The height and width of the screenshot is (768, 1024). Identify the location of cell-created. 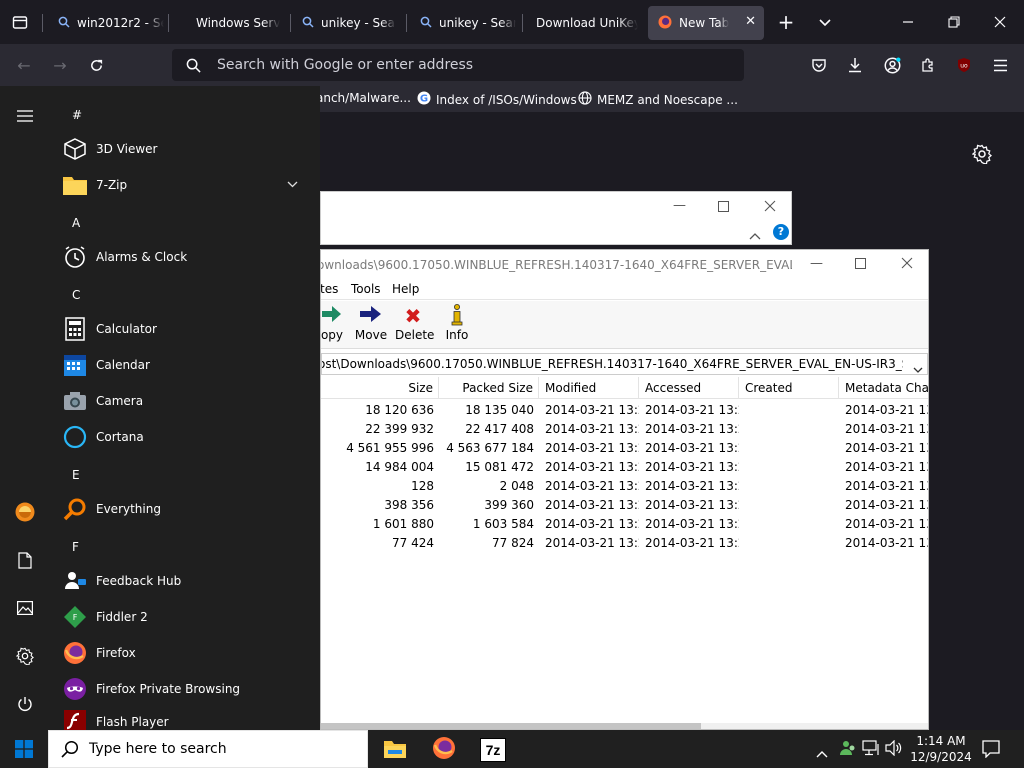
(789, 410).